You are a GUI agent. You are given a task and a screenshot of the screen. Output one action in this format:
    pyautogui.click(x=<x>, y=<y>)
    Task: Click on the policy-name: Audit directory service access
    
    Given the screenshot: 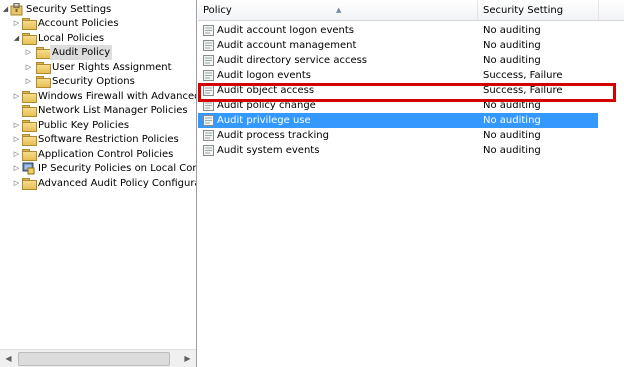 What is the action you would take?
    pyautogui.click(x=292, y=60)
    